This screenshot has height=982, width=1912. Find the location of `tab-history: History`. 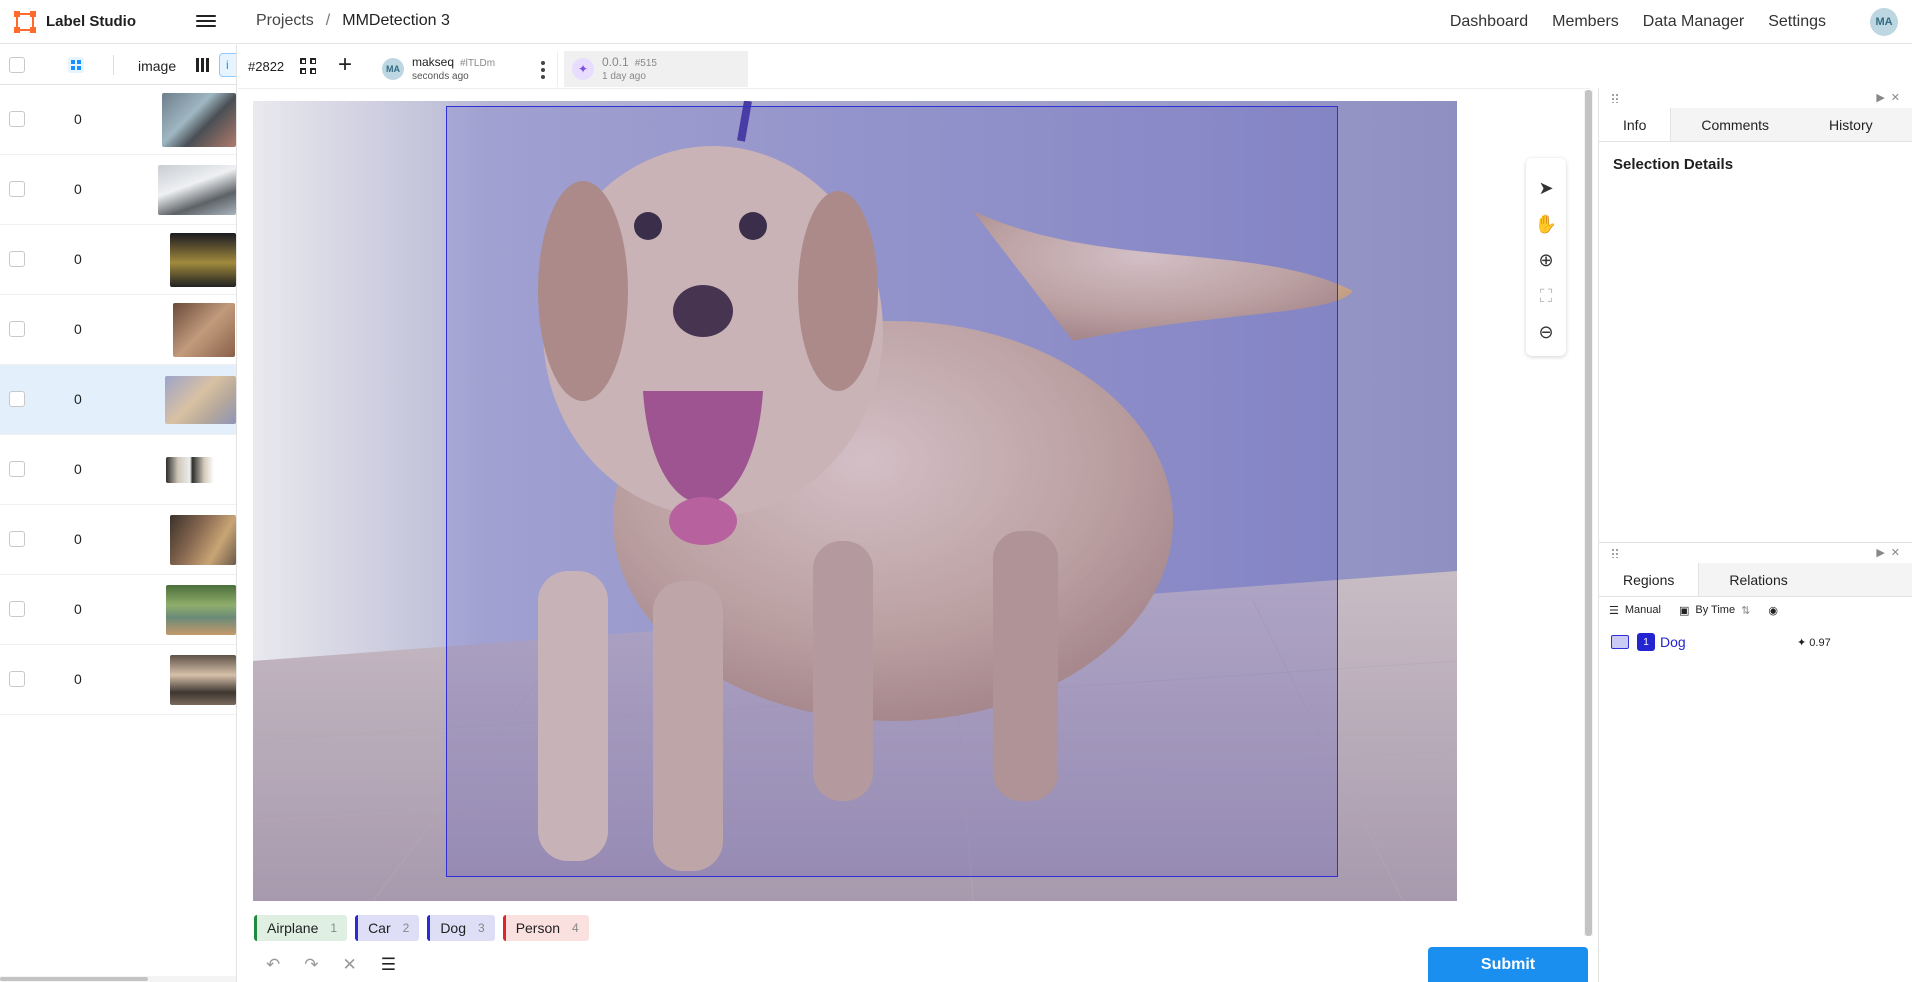

tab-history: History is located at coordinates (1851, 124).